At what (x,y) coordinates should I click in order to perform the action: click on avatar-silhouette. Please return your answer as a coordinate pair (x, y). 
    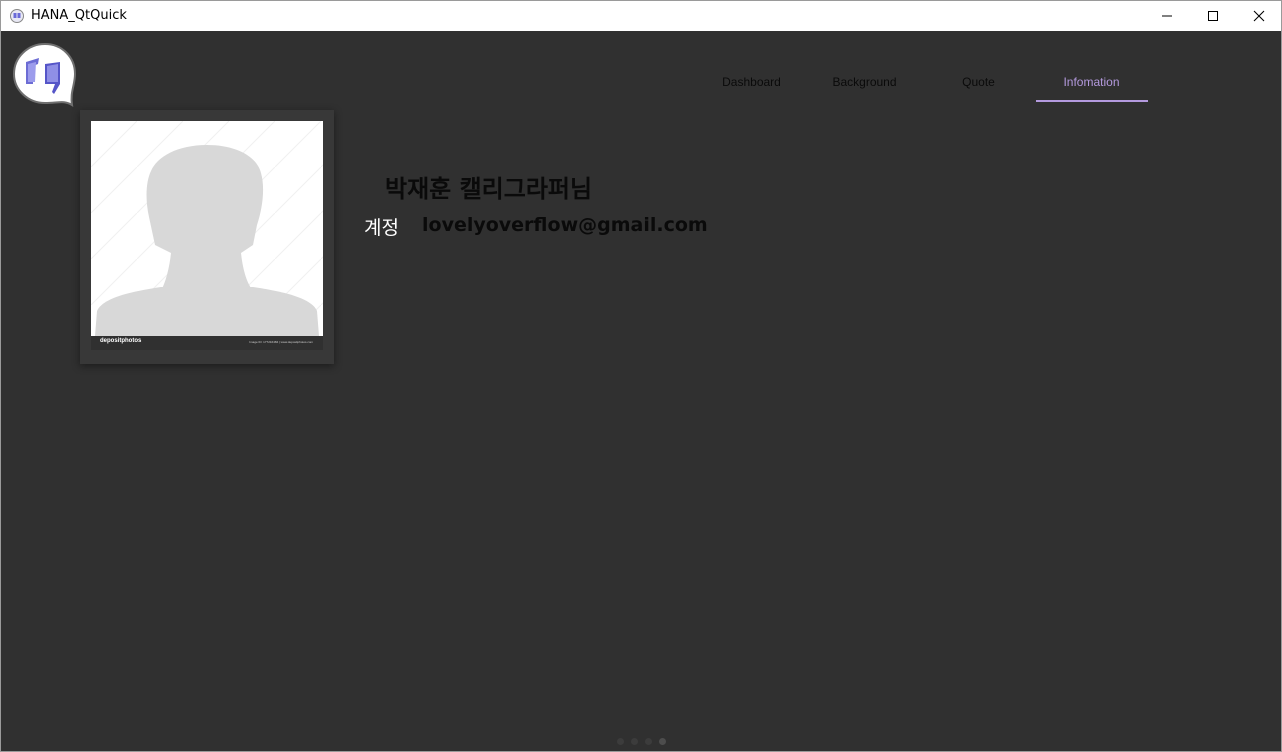
    Looking at the image, I should click on (207, 228).